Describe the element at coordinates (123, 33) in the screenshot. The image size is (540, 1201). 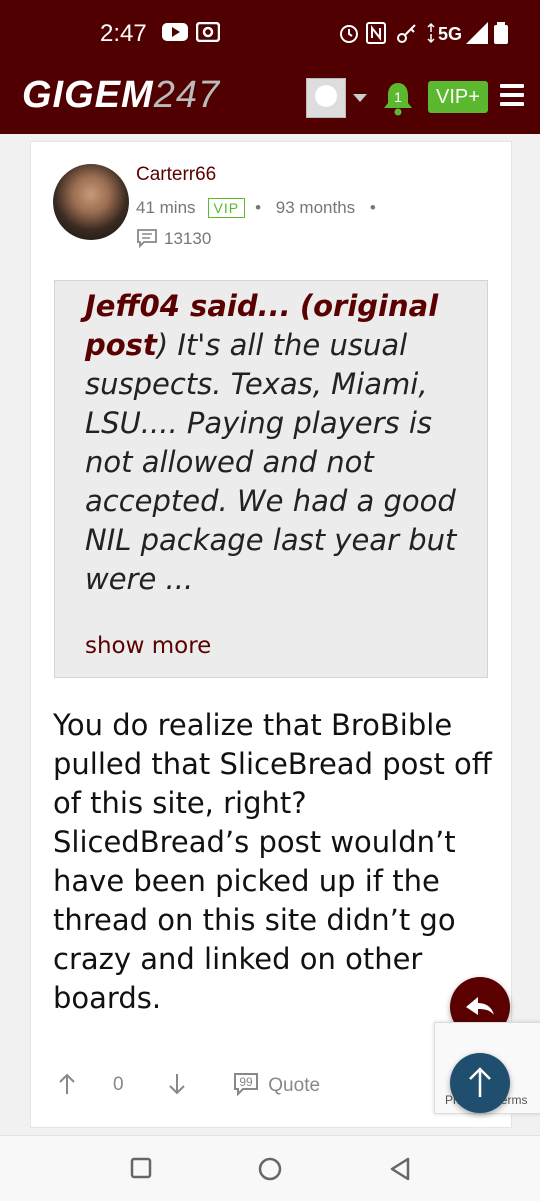
I see `status-time: 2:47` at that location.